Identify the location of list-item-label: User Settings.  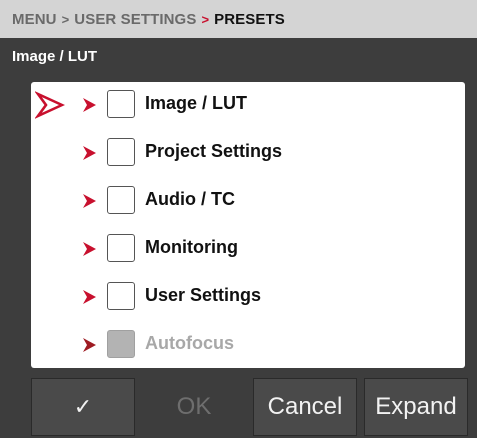
(203, 295).